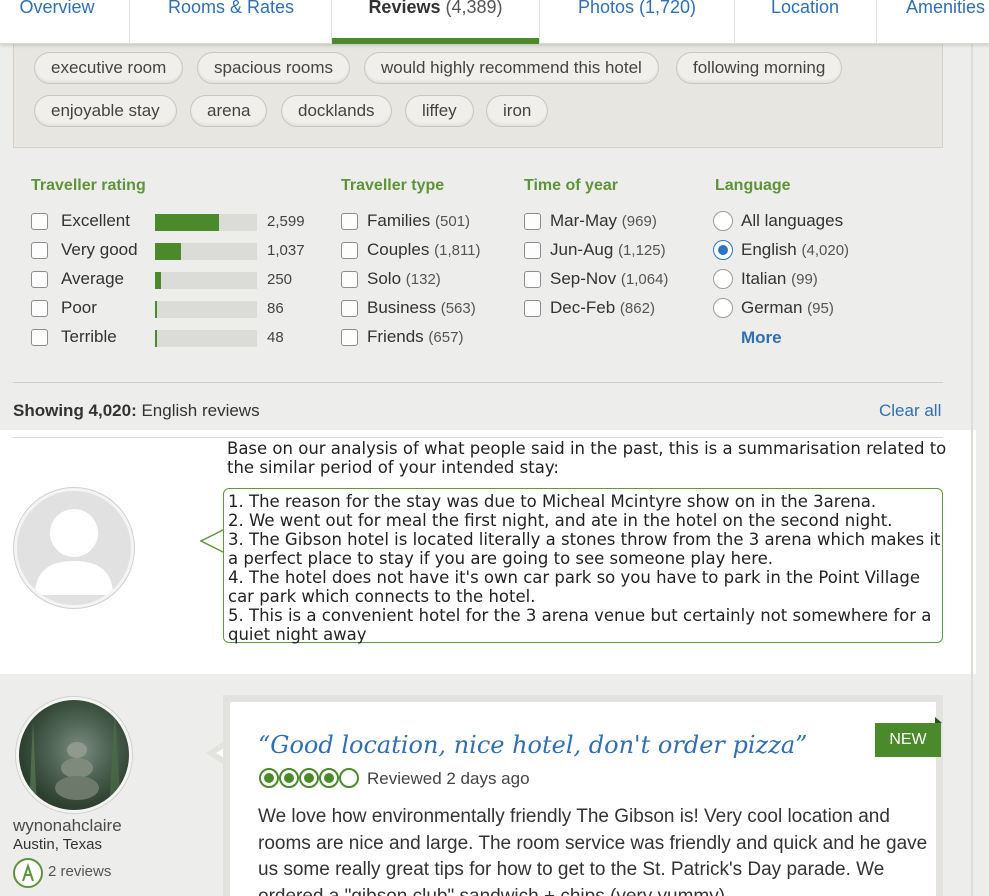 The image size is (989, 896). What do you see at coordinates (95, 221) in the screenshot?
I see `rating-label: Excellent` at bounding box center [95, 221].